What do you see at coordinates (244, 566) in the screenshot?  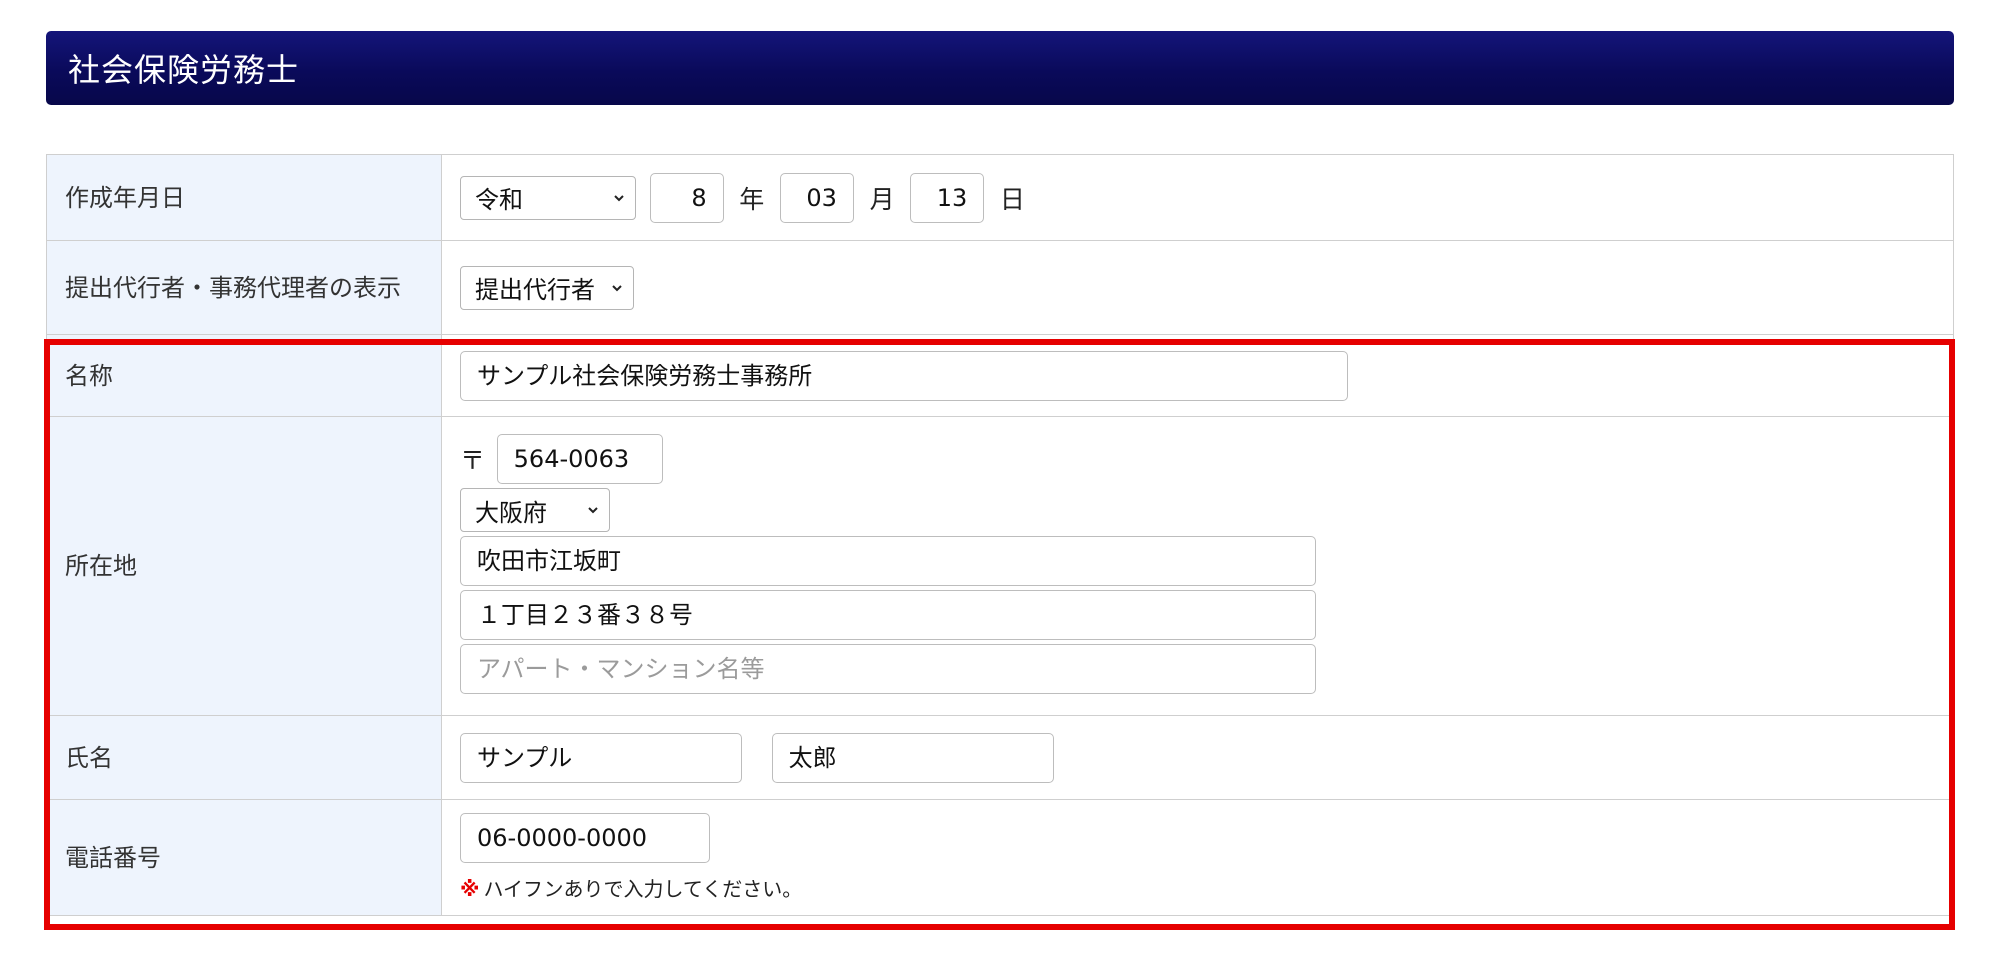 I see `label-address: 所在地` at bounding box center [244, 566].